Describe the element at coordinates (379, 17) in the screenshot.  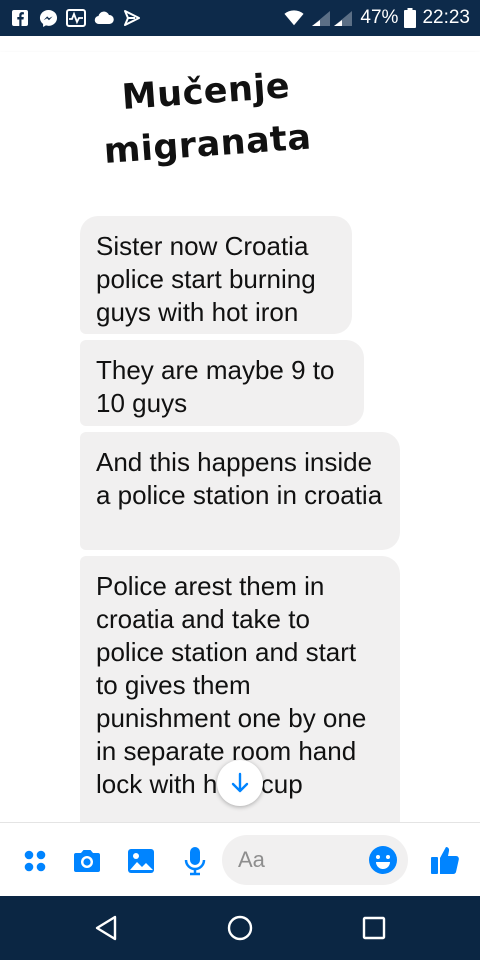
I see `battery-percent: 47%` at that location.